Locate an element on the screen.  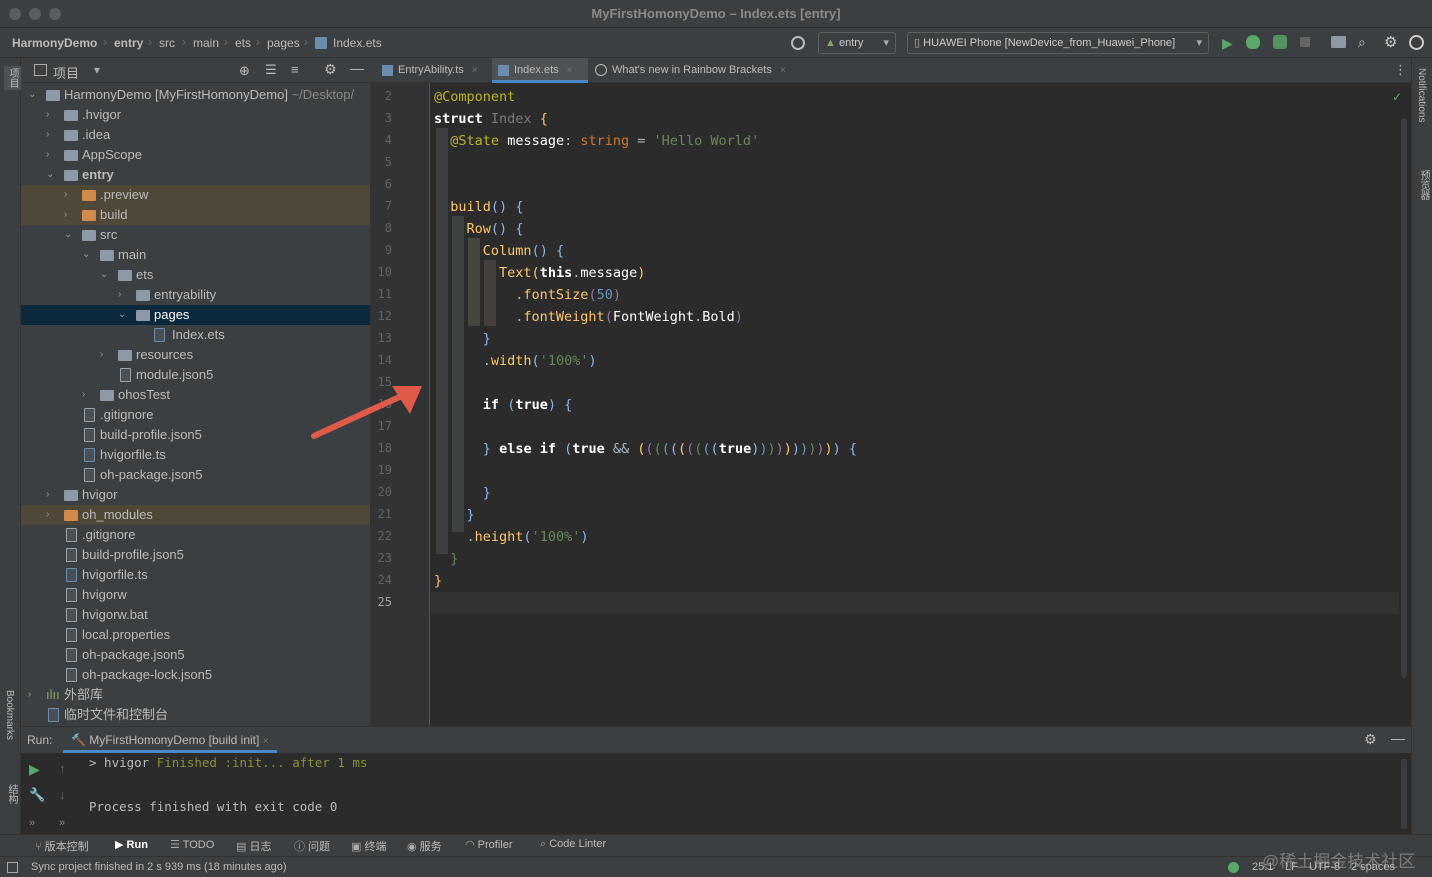
tree-node-oh-modules: › oh_modules is located at coordinates (195, 515).